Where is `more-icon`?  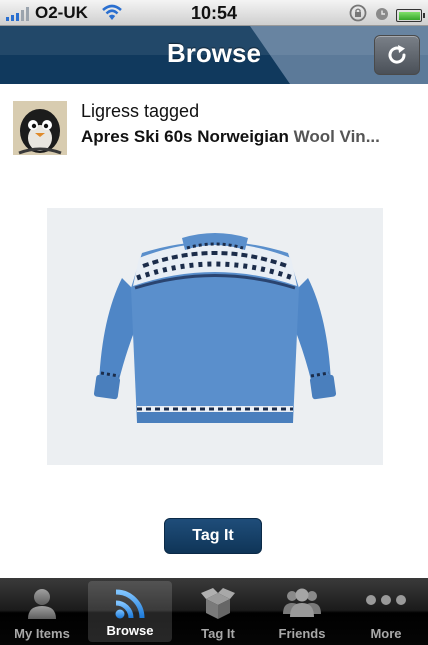 more-icon is located at coordinates (386, 600).